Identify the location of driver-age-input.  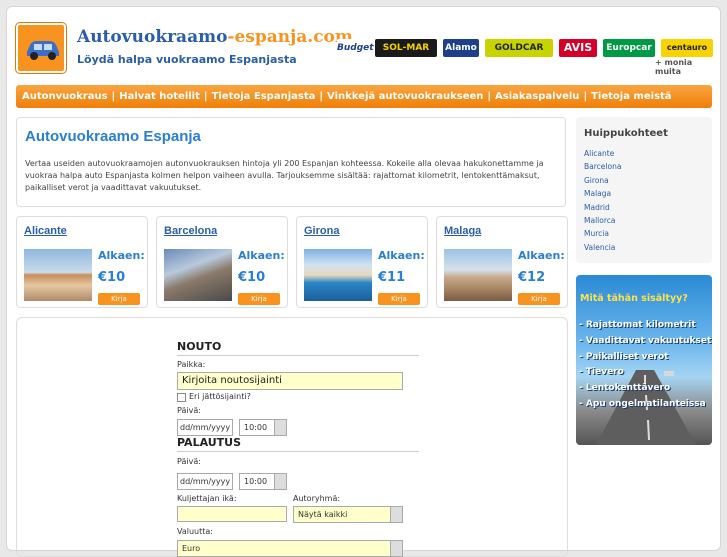
(232, 514).